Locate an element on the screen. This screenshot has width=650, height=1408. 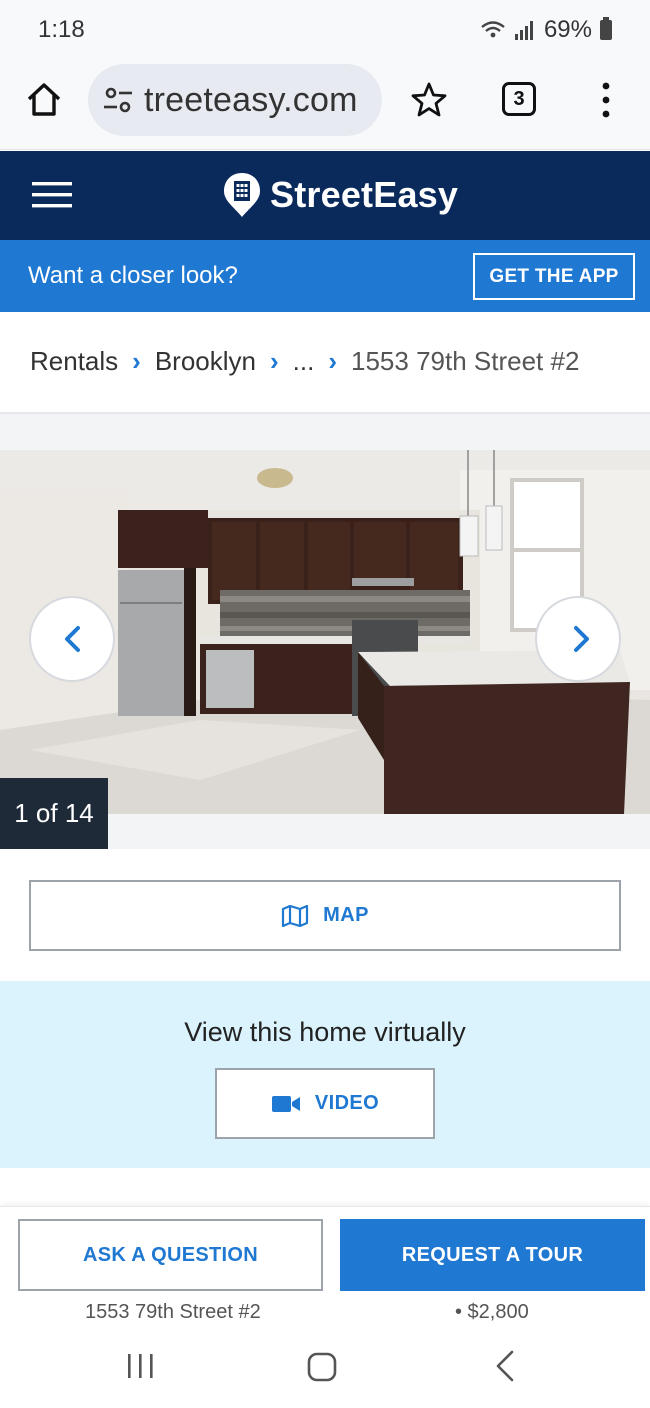
virtual-title: View this home virtually is located at coordinates (325, 1032).